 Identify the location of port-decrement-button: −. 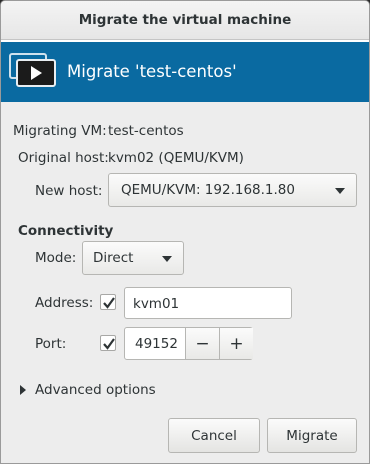
(202, 343).